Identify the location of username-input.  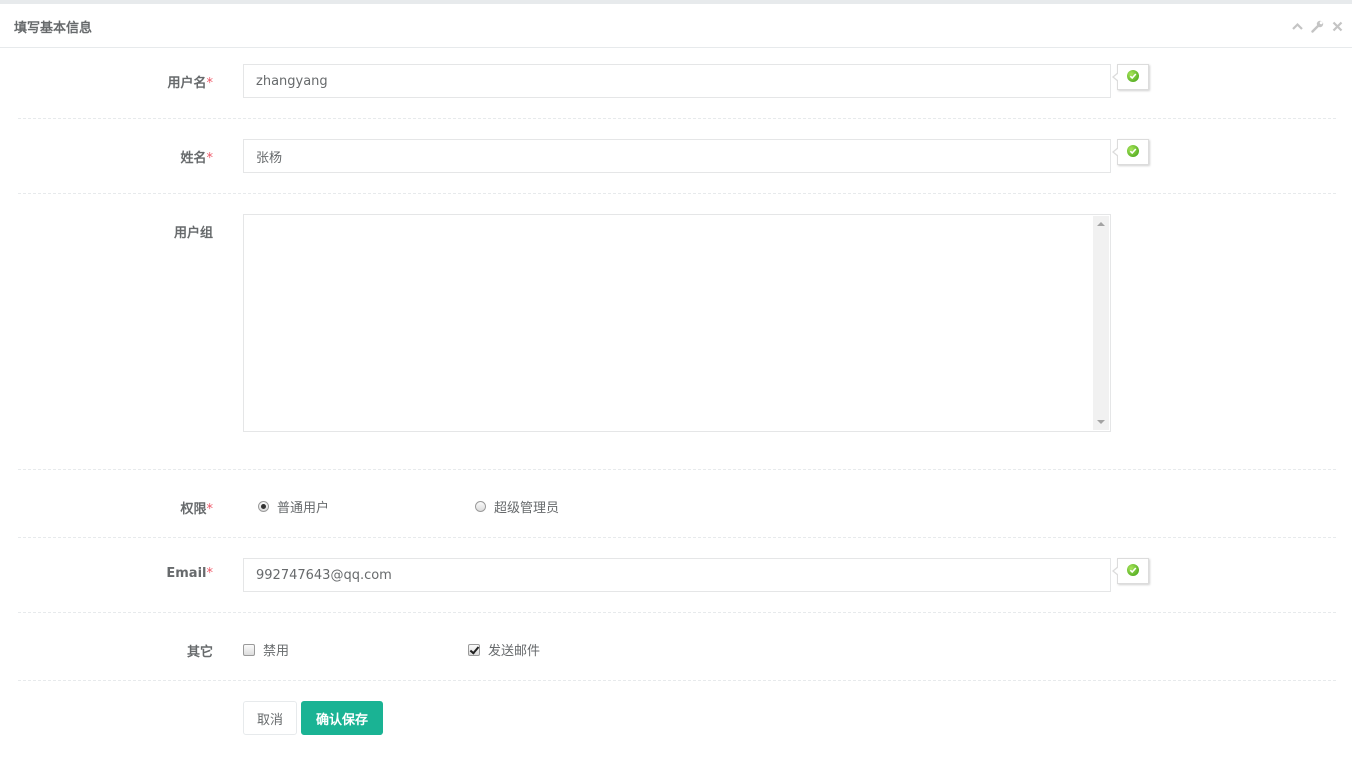
(677, 81).